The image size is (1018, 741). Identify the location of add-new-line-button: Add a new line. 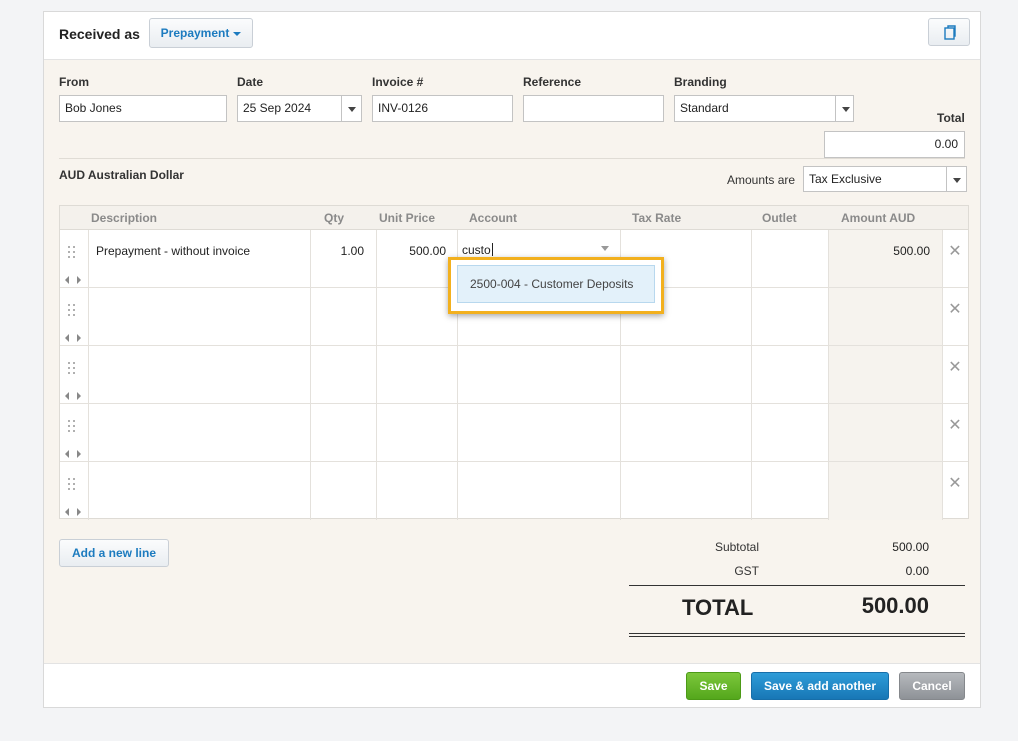
(114, 553).